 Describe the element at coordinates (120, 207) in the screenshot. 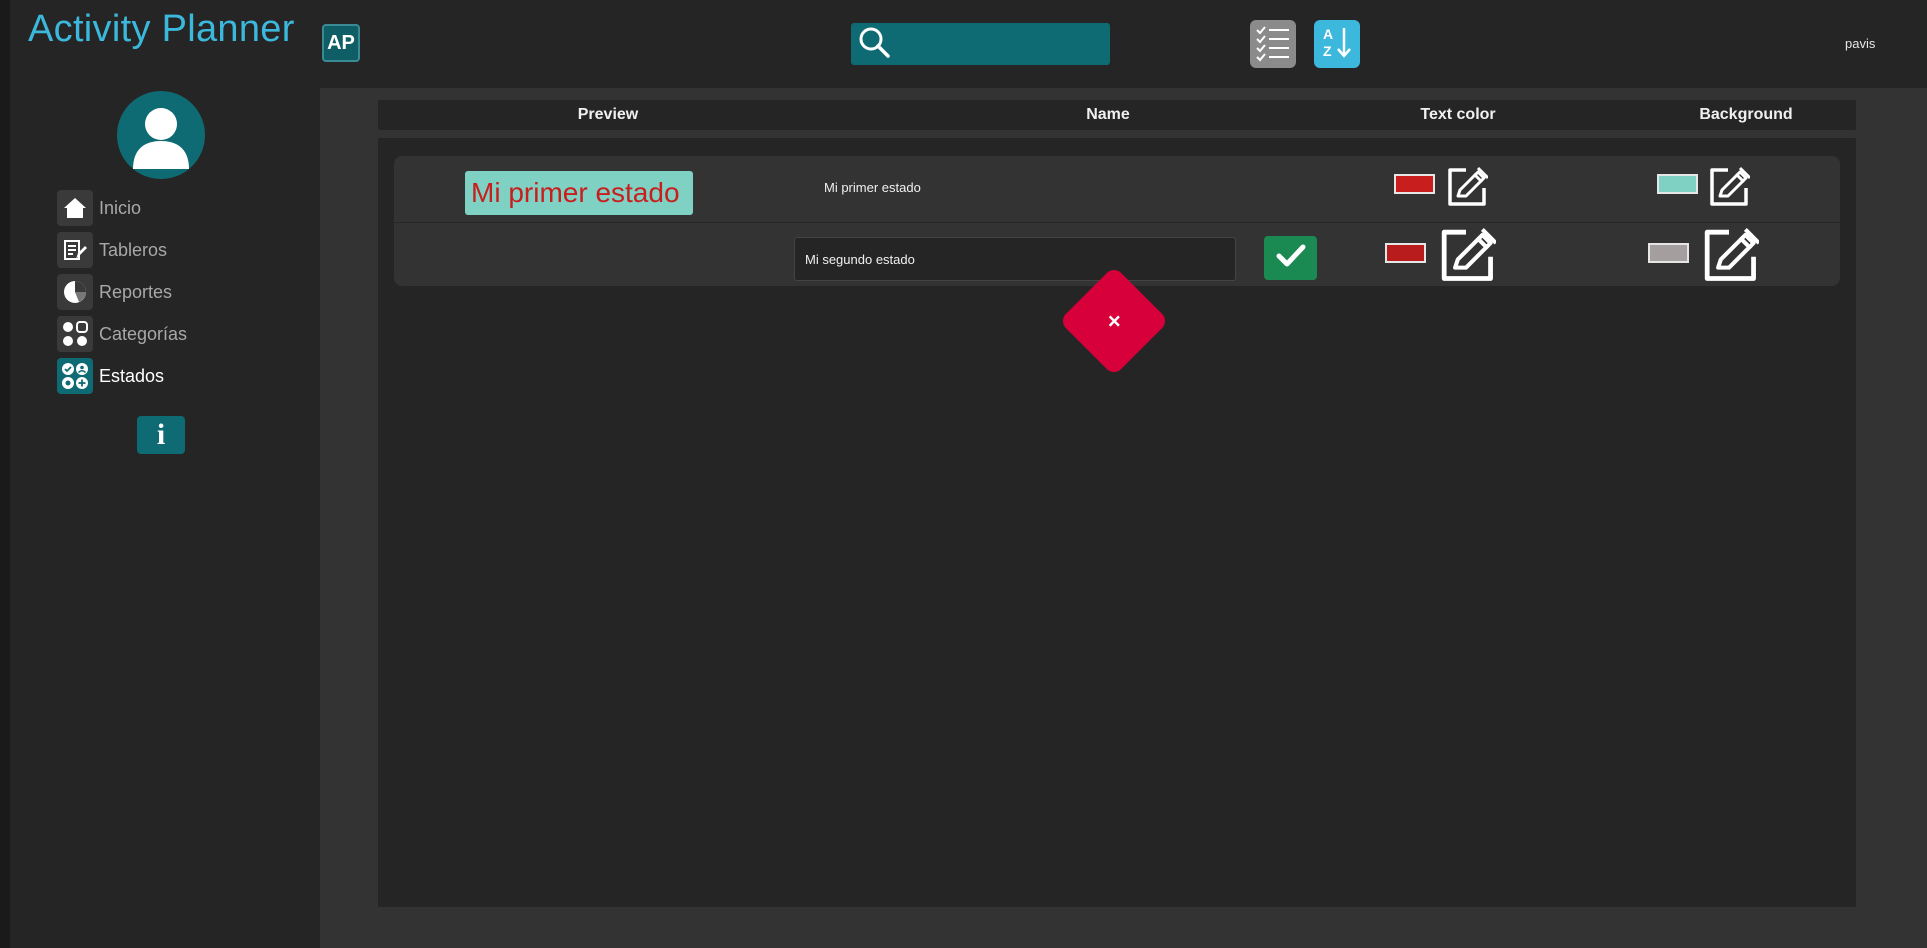

I see `sidebar-item-label: Inicio` at that location.